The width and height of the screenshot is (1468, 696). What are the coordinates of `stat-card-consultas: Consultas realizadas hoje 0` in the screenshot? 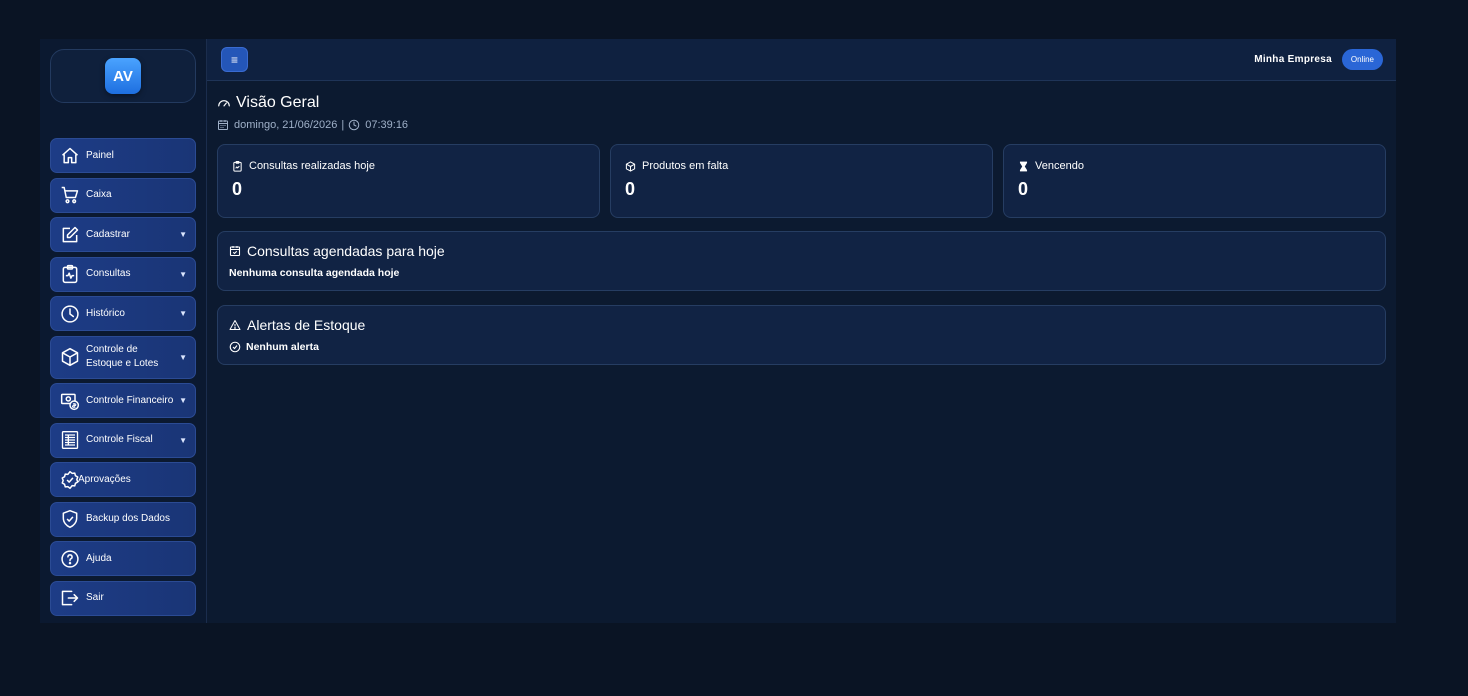 It's located at (408, 181).